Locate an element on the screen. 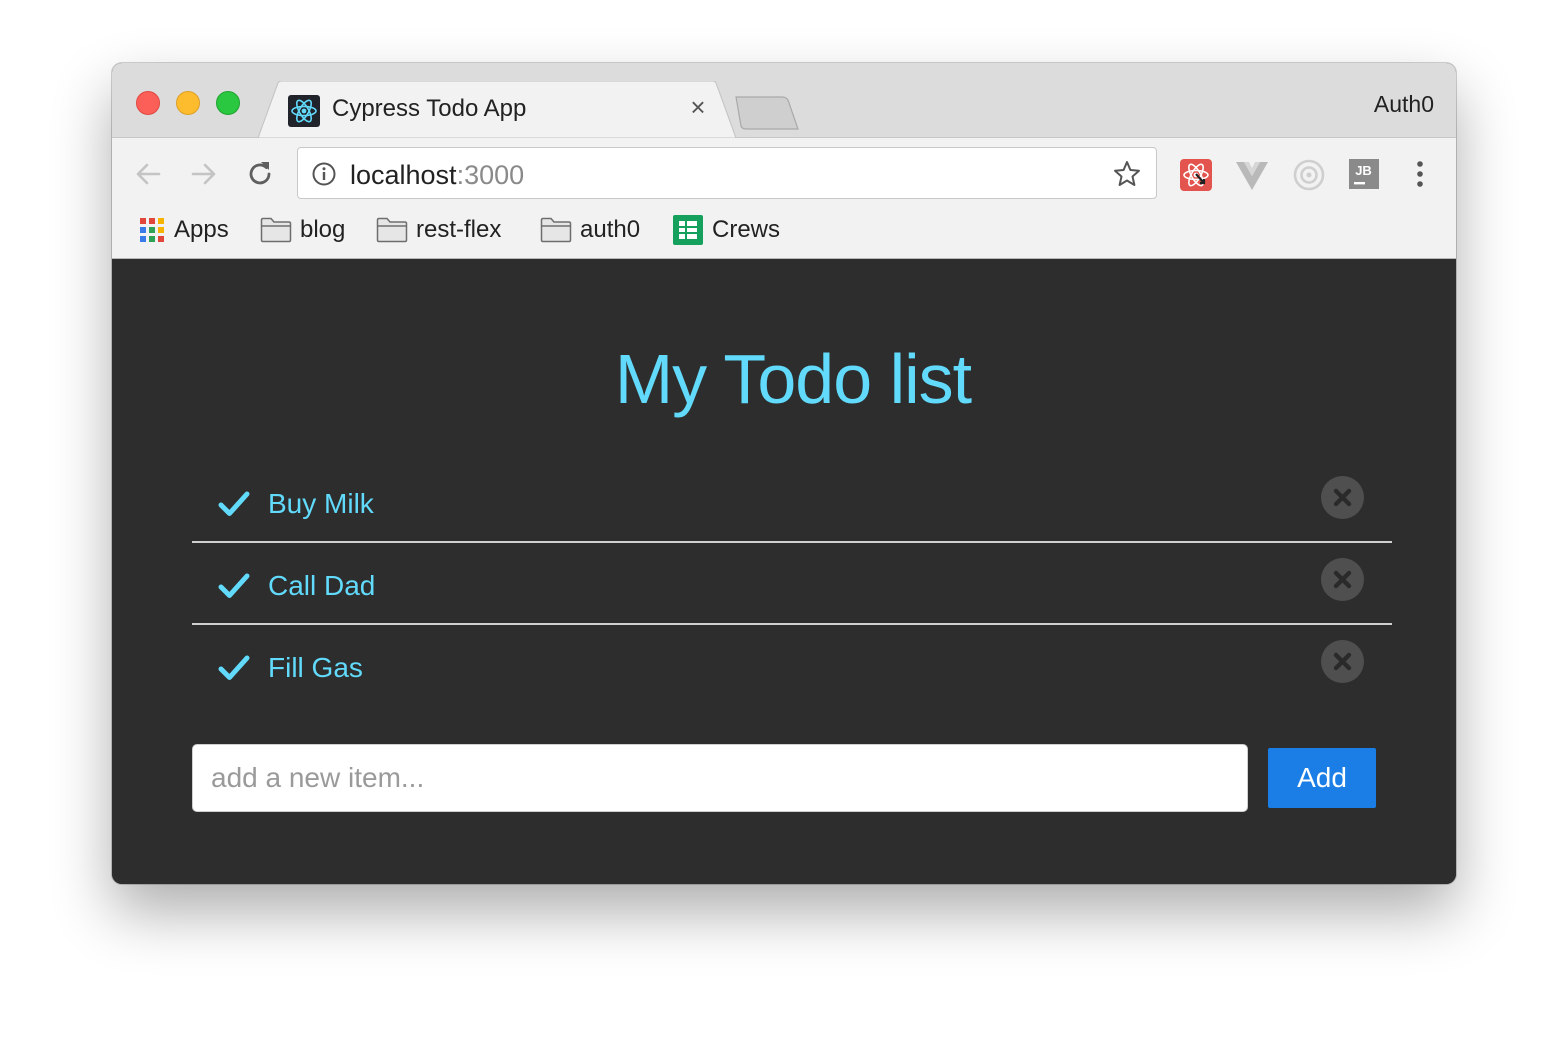  close-window-button is located at coordinates (148, 103).